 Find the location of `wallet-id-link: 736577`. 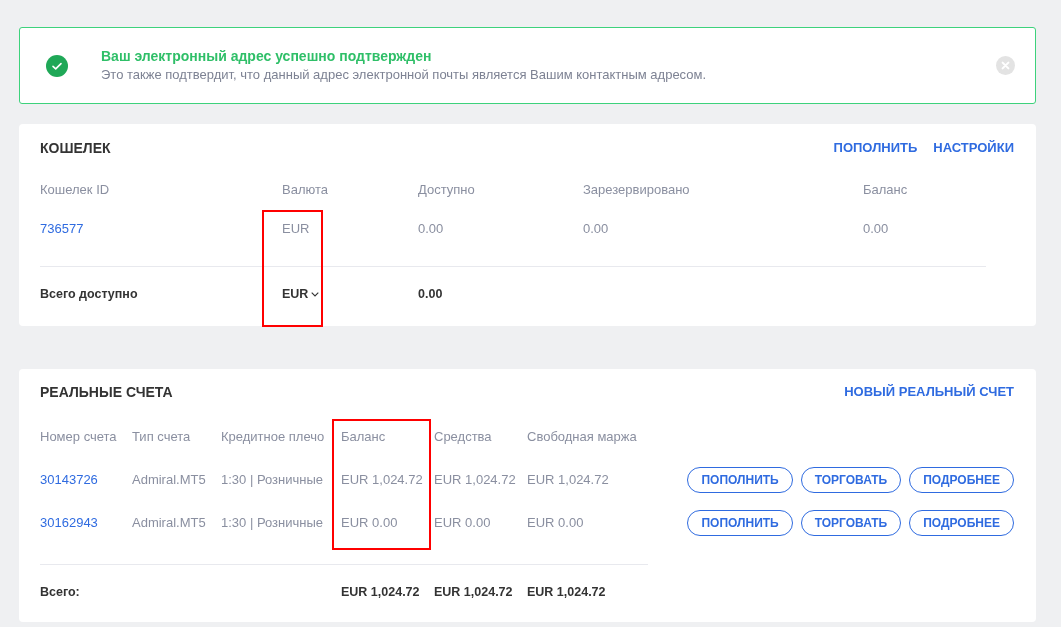

wallet-id-link: 736577 is located at coordinates (62, 229).